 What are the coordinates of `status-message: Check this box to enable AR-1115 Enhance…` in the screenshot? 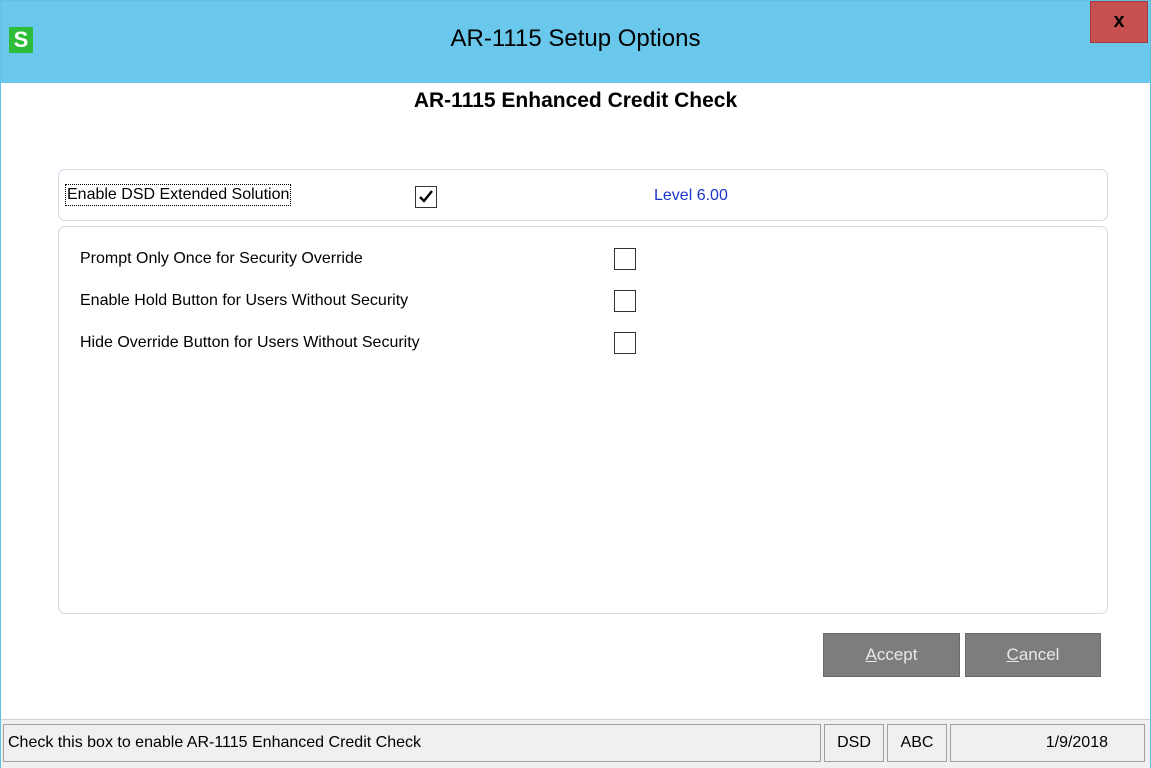 It's located at (412, 743).